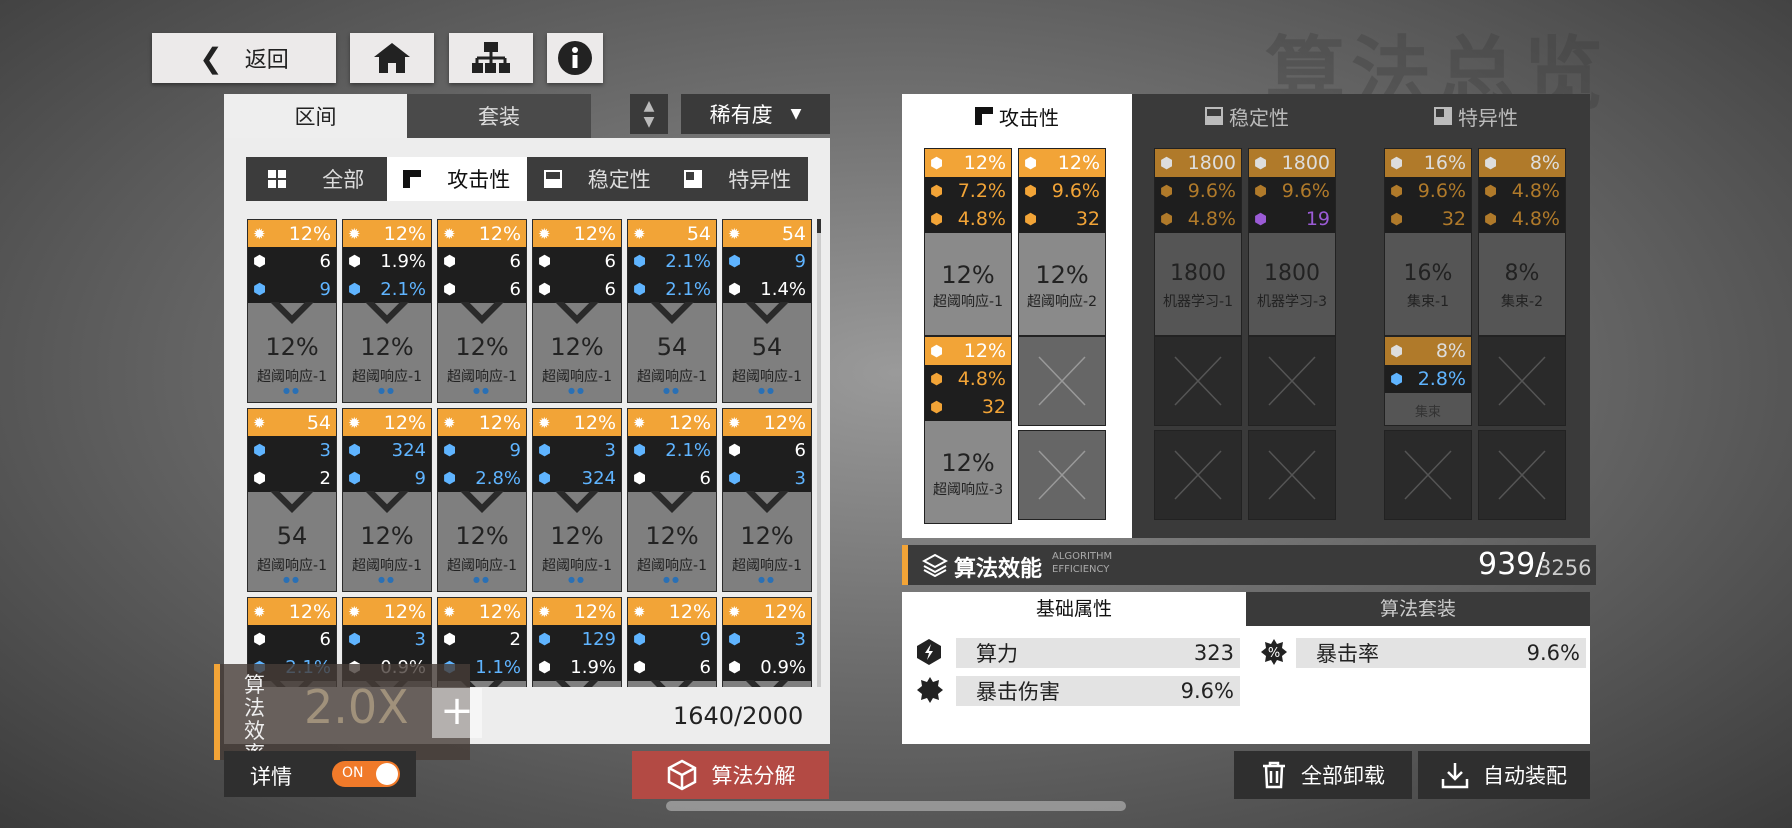 The height and width of the screenshot is (828, 1792). Describe the element at coordinates (819, 453) in the screenshot. I see `chip-scrollbar-track` at that location.